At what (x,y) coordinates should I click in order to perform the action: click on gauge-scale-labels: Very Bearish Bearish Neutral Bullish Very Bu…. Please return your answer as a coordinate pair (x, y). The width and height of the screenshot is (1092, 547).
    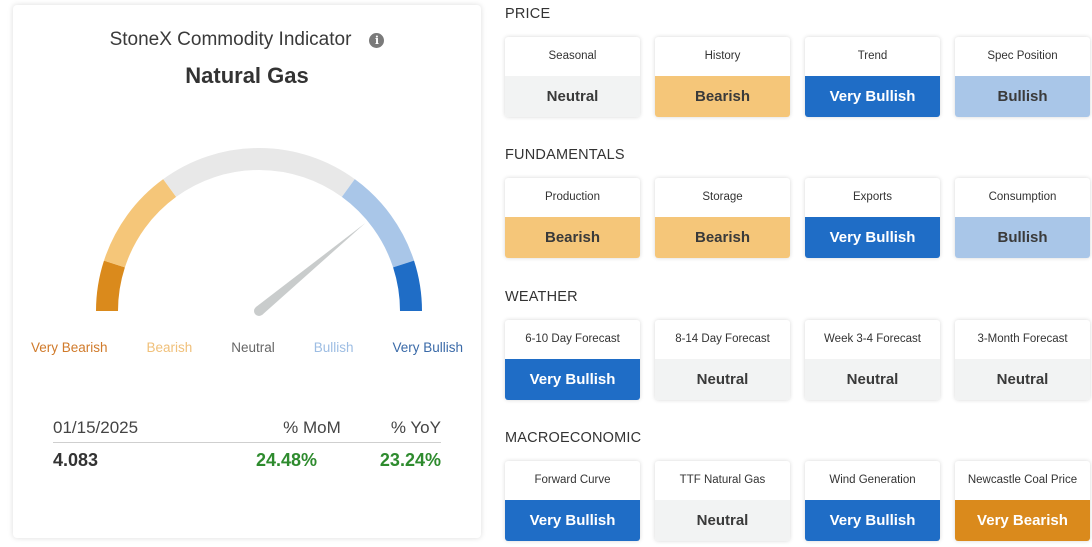
    Looking at the image, I should click on (247, 347).